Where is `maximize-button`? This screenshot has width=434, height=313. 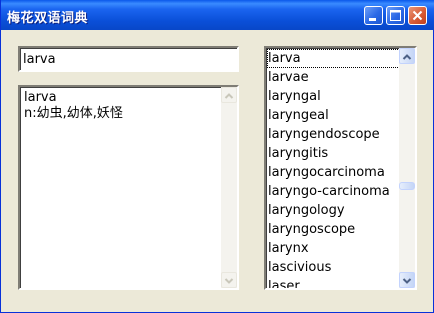 maximize-button is located at coordinates (395, 15).